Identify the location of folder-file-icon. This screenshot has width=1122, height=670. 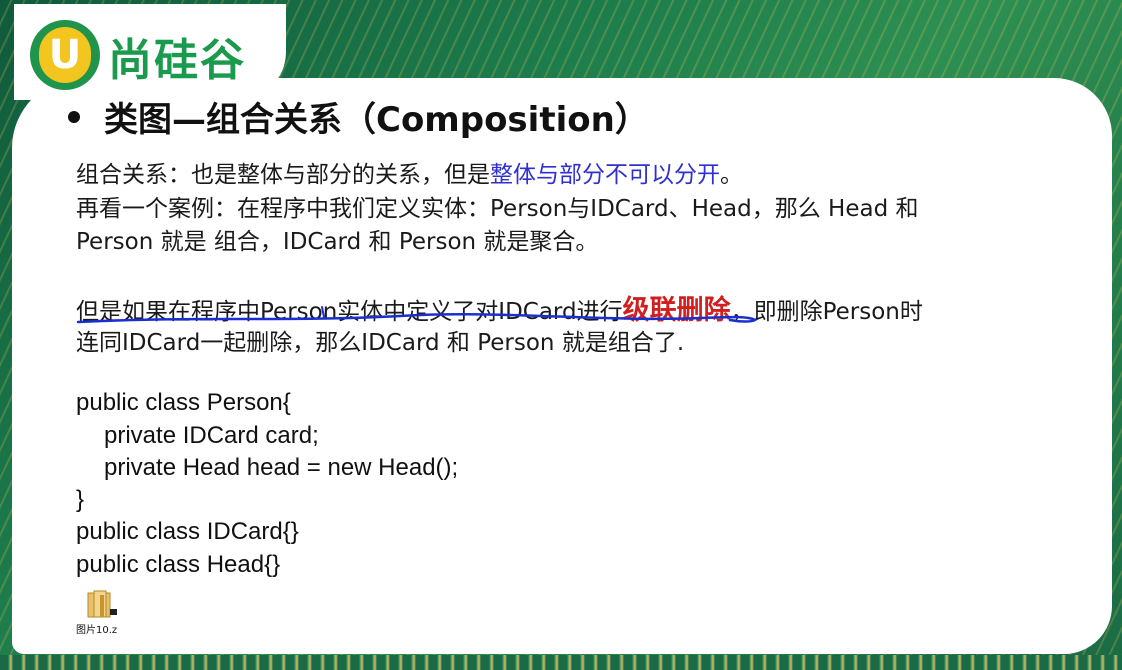
(103, 604).